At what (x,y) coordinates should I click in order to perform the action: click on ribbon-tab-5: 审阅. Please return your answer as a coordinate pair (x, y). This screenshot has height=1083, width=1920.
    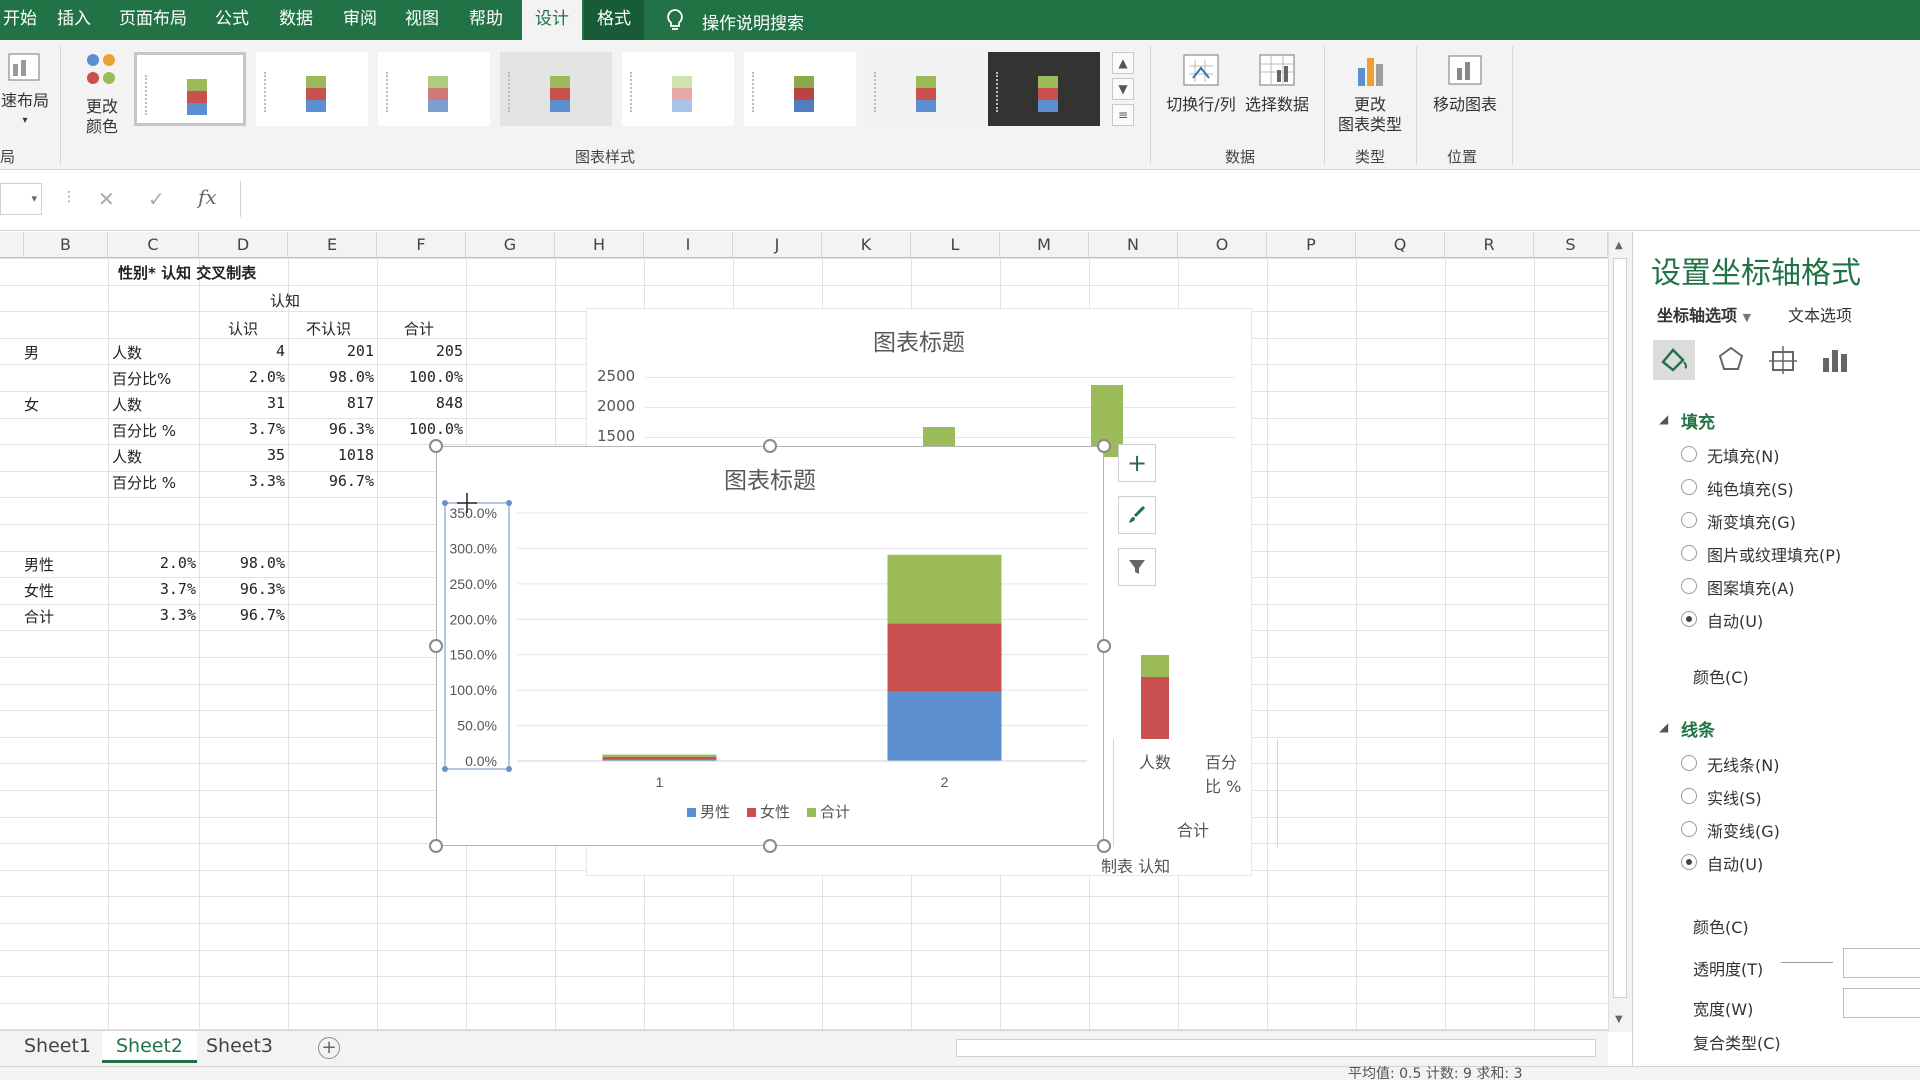
    Looking at the image, I should click on (360, 20).